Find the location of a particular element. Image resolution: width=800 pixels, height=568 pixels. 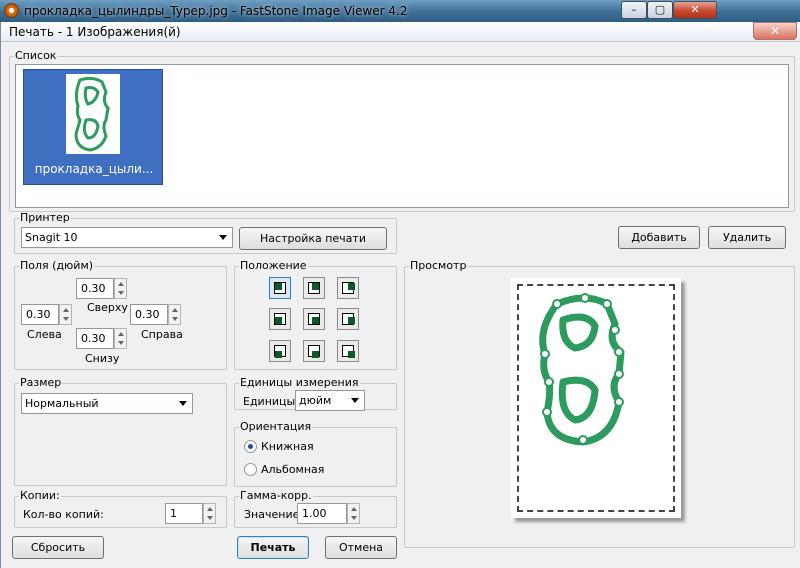

position-bottom-left-button is located at coordinates (280, 351).